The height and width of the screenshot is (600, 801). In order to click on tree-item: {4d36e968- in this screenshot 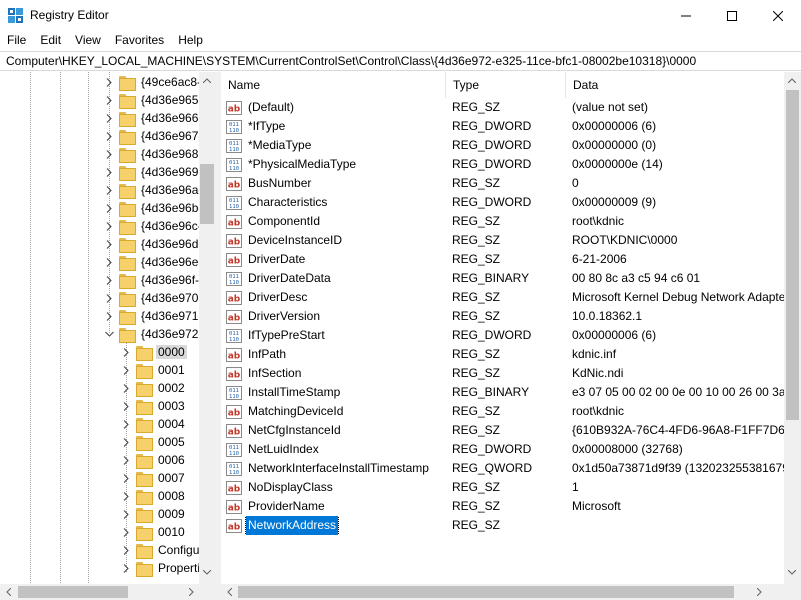, I will do `click(154, 154)`.